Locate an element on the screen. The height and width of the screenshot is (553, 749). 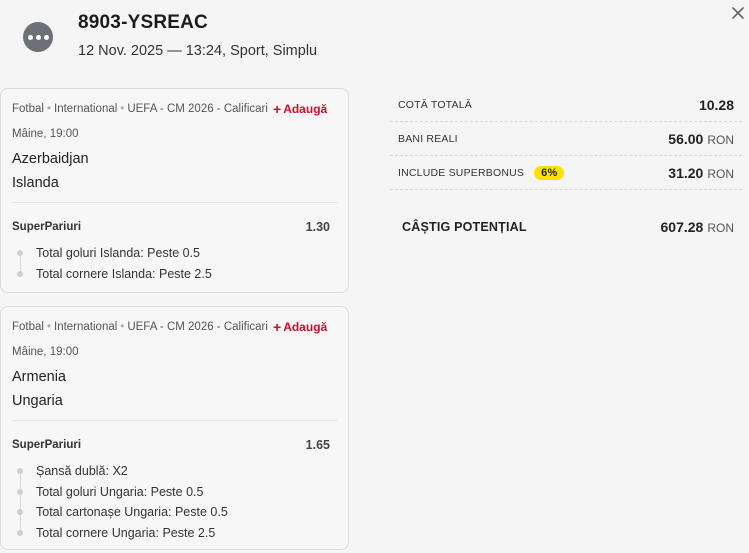
superbonus-label: INCLUDE SUPERBONUS is located at coordinates (461, 172).